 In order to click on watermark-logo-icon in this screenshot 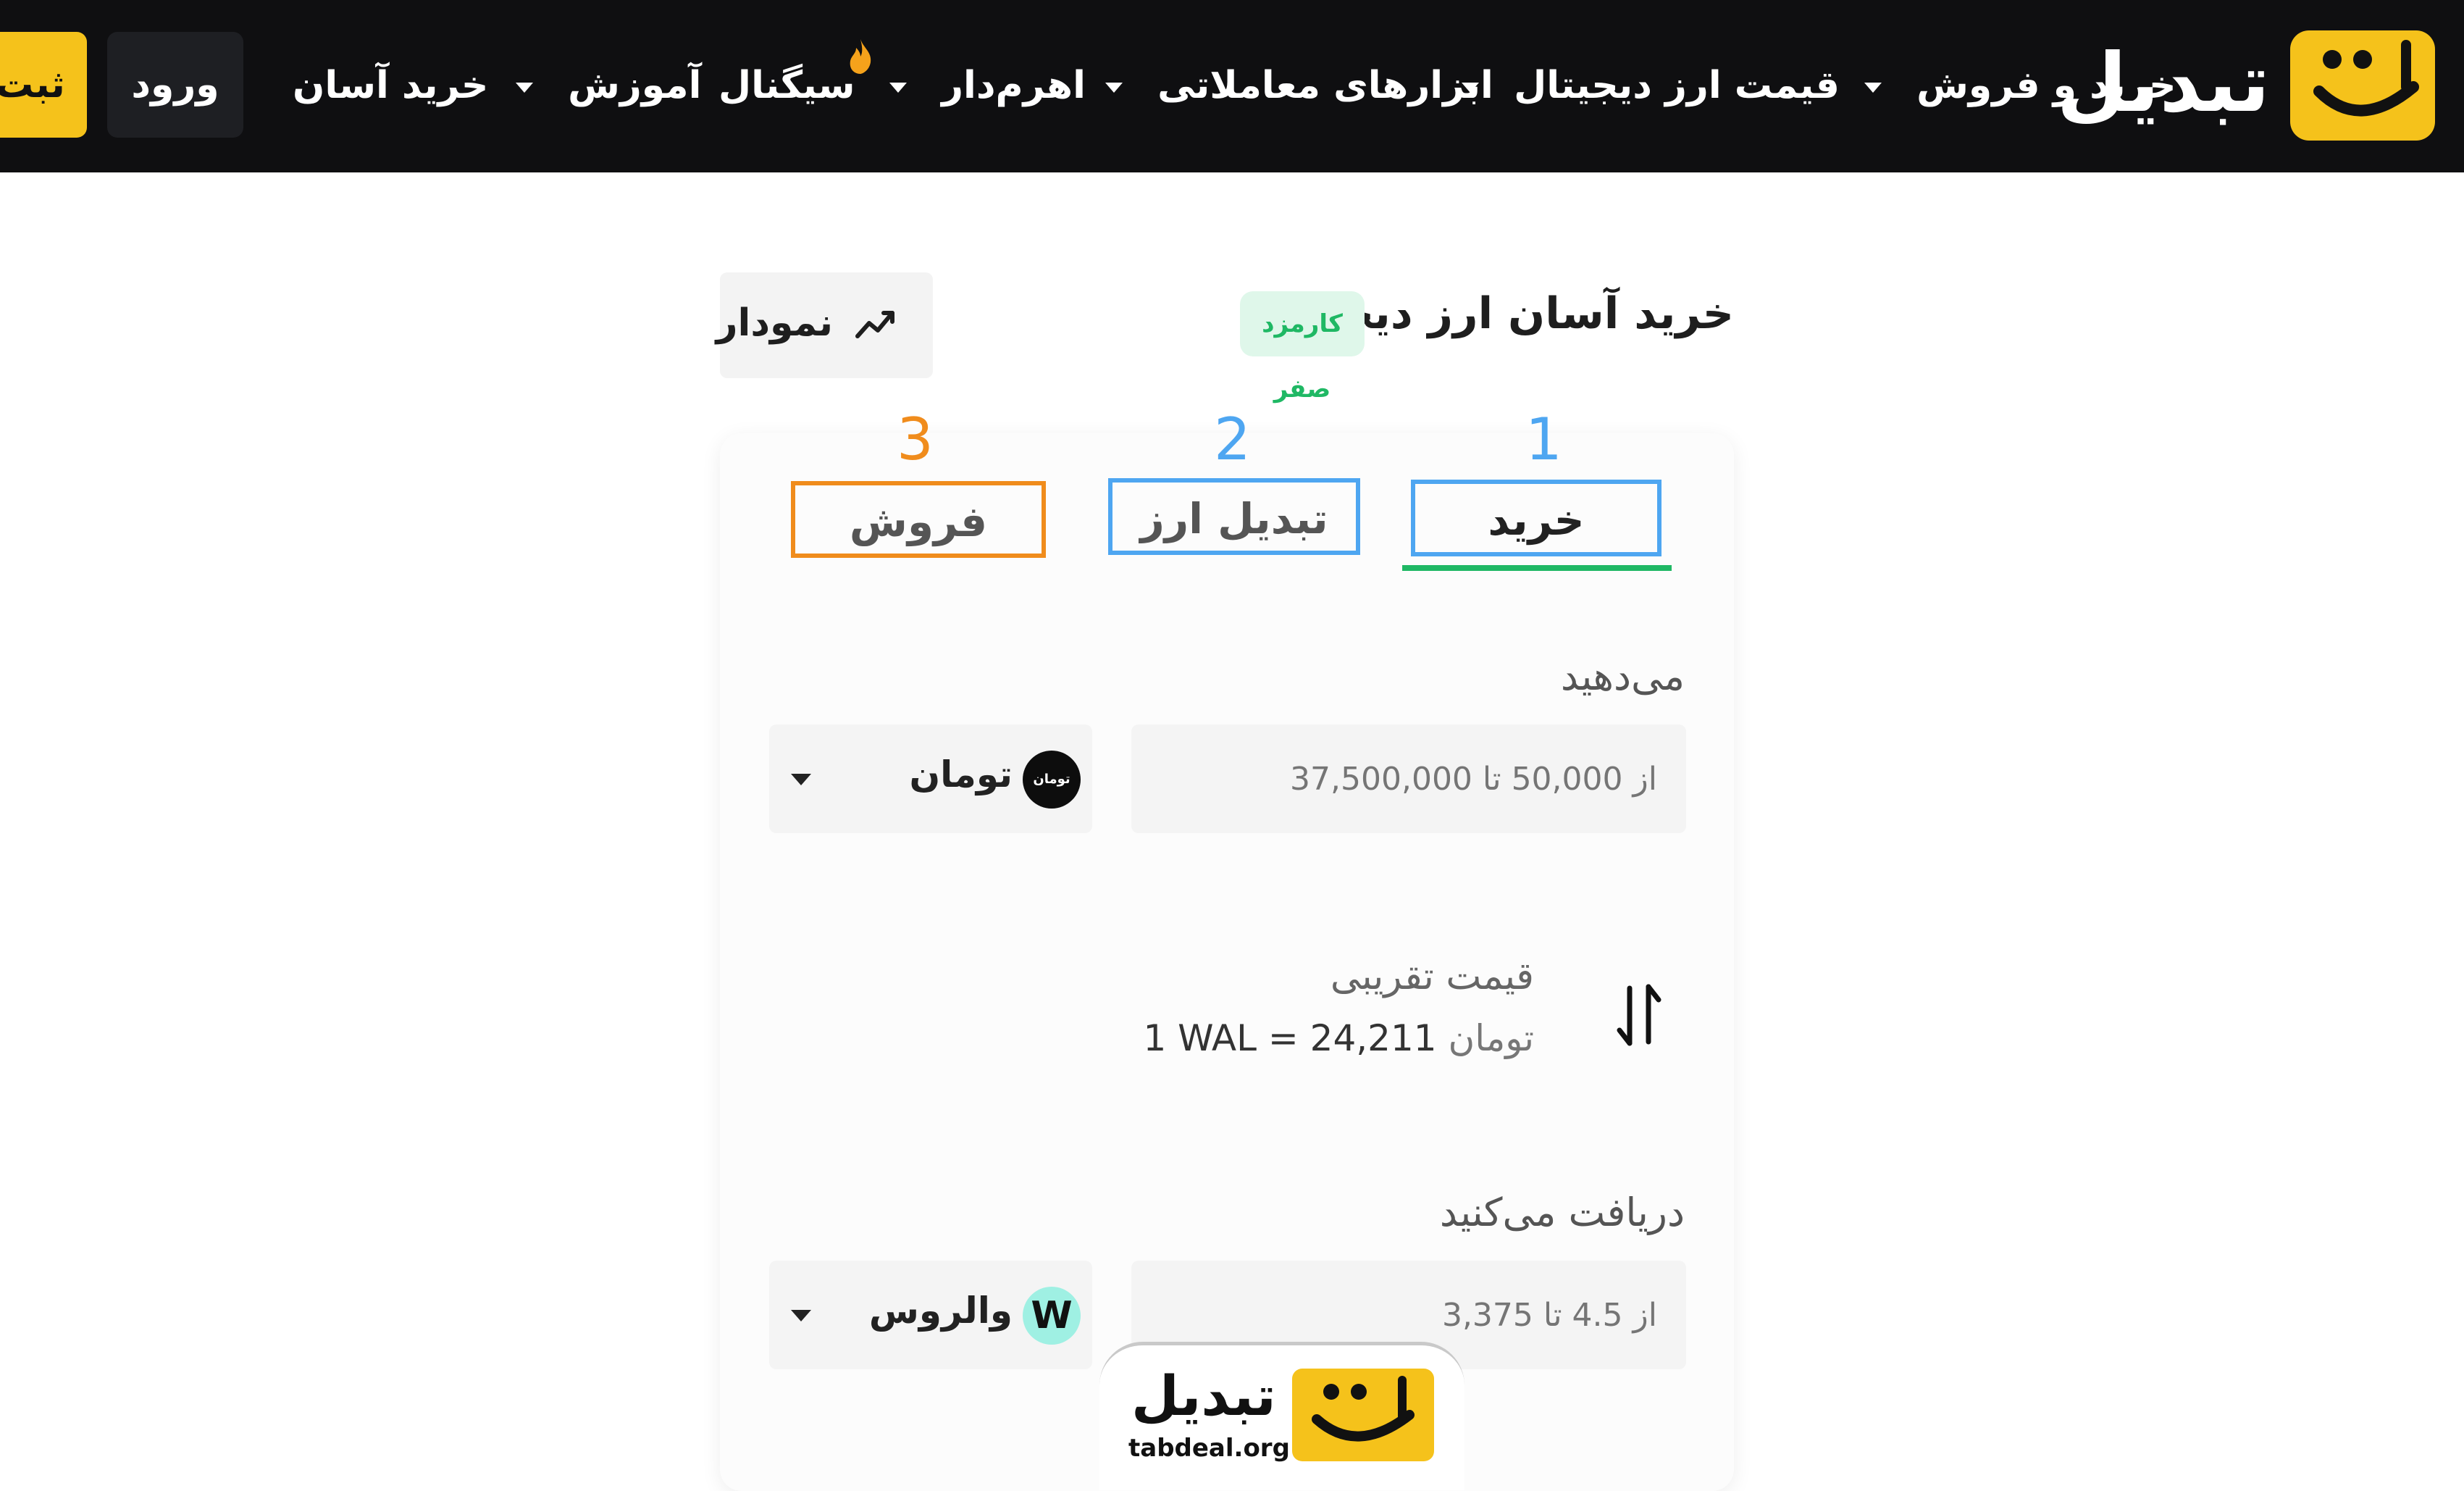, I will do `click(1363, 1415)`.